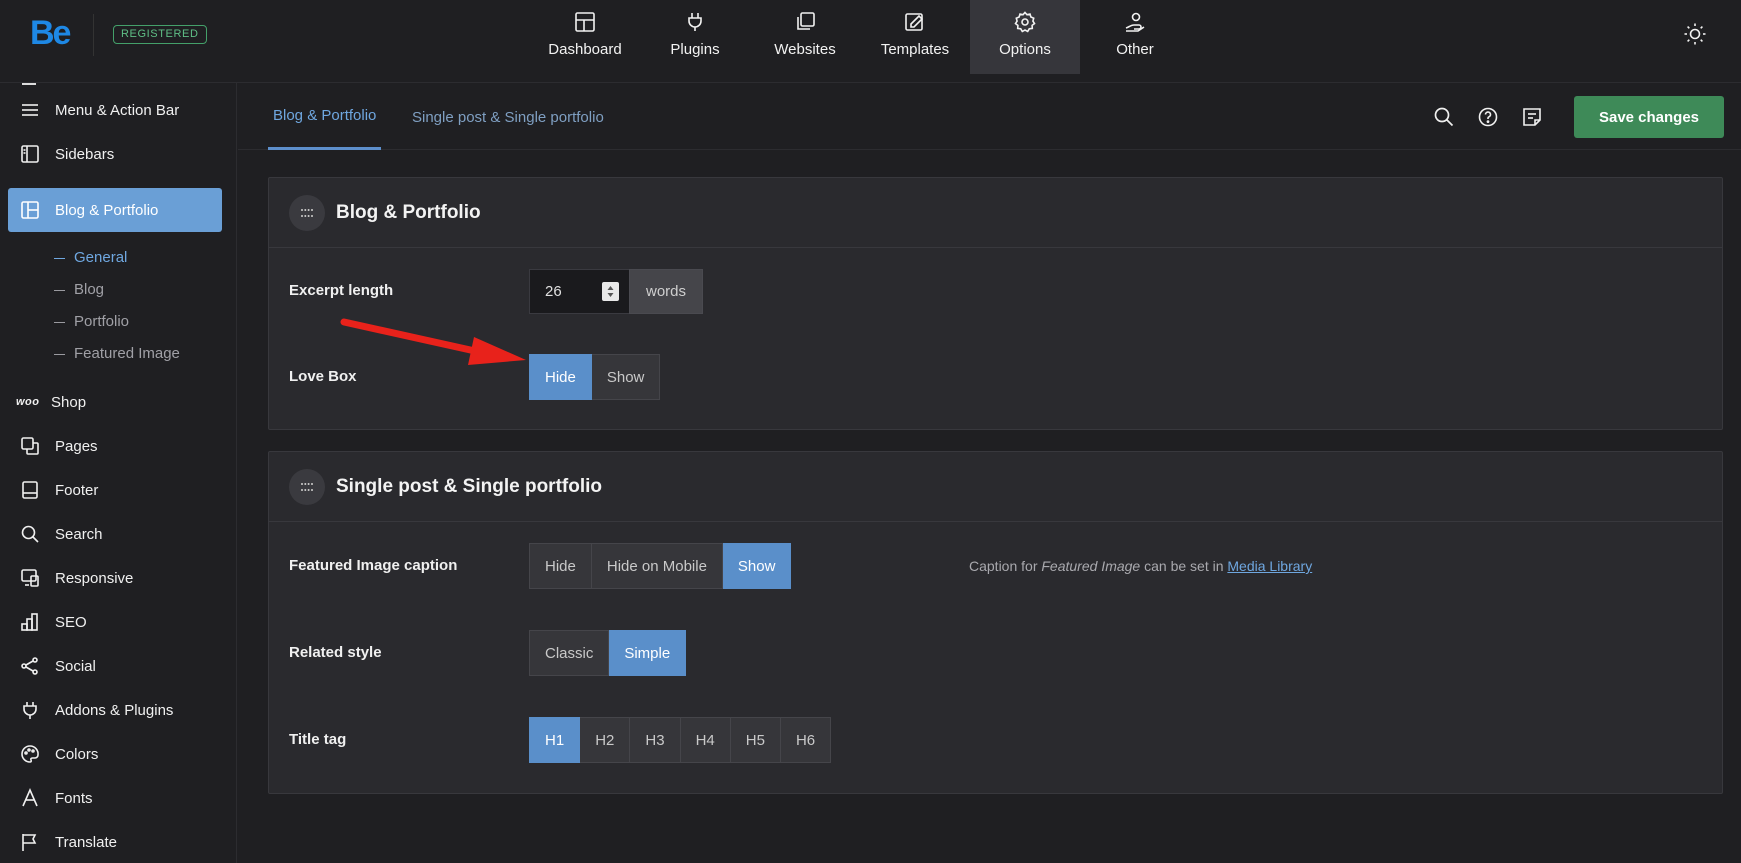 The image size is (1741, 863). Describe the element at coordinates (1025, 37) in the screenshot. I see `nav-options: Options` at that location.